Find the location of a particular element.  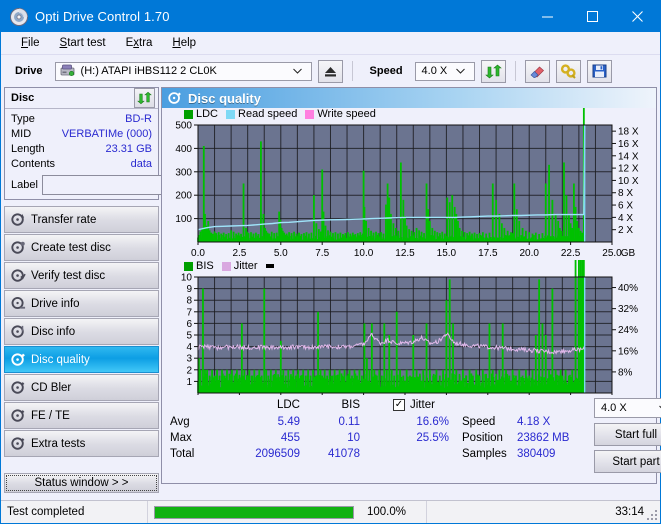

svg-text: GB is located at coordinates (628, 253).